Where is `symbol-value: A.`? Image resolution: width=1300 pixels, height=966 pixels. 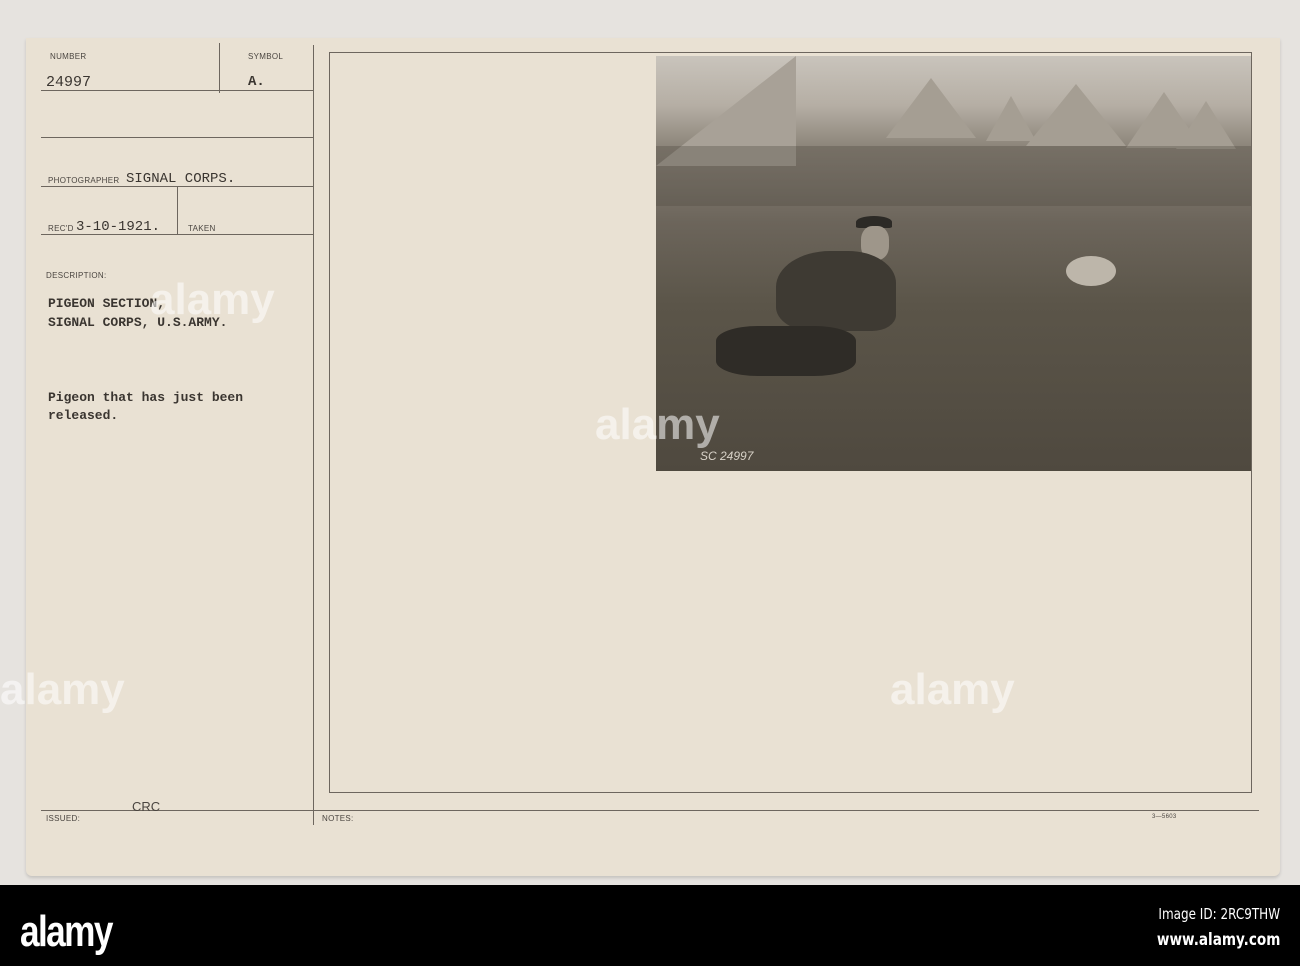
symbol-value: A. is located at coordinates (256, 82).